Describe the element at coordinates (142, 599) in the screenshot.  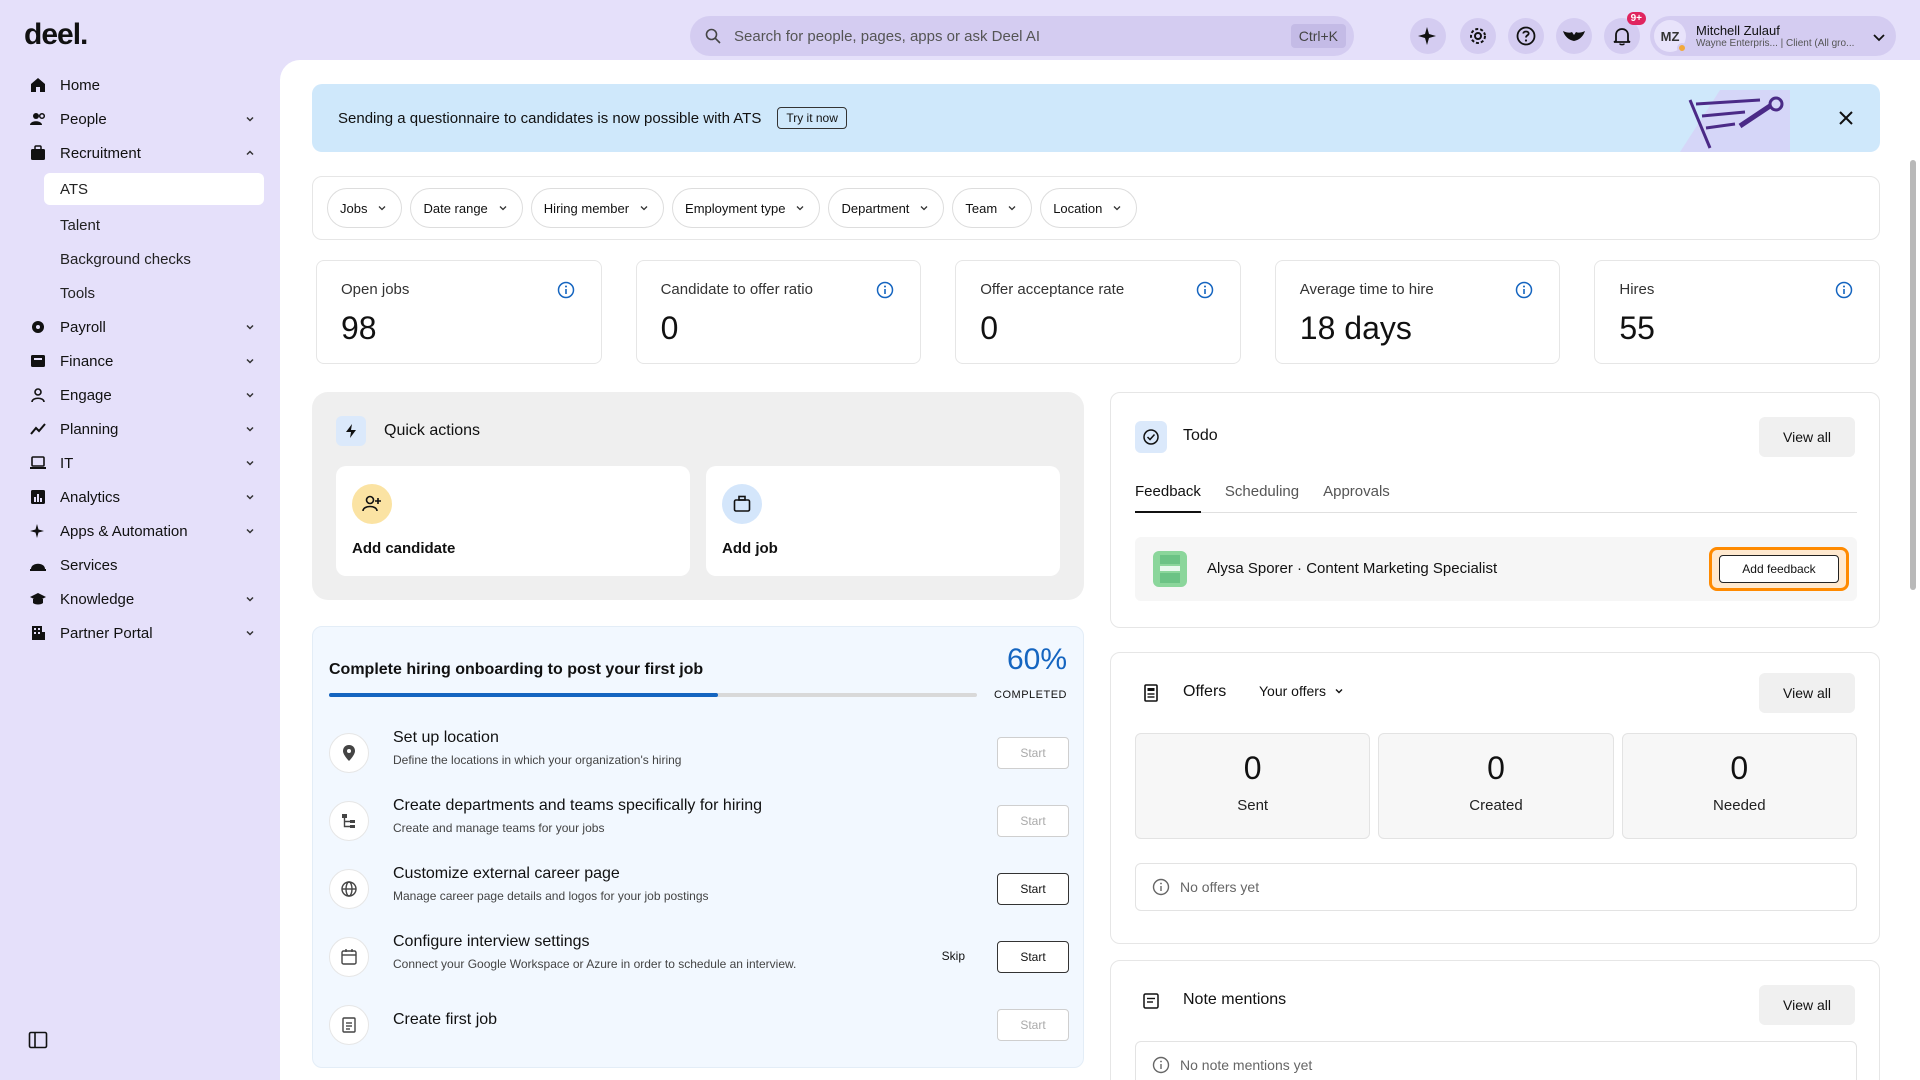
I see `sidebar-item-knowledge: Knowledge` at that location.